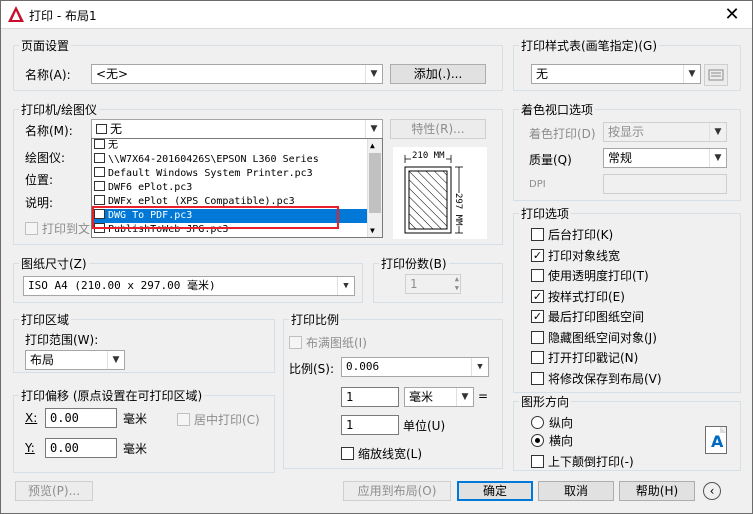 The image size is (753, 514). What do you see at coordinates (542, 74) in the screenshot?
I see `plot-style-value: 无` at bounding box center [542, 74].